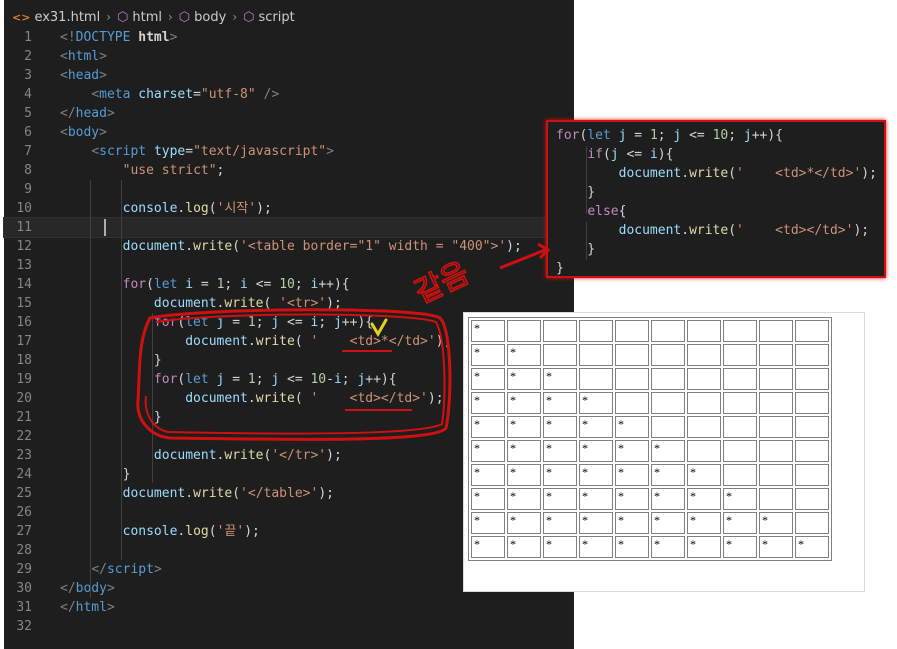 Image resolution: width=897 pixels, height=649 pixels. What do you see at coordinates (255, 341) in the screenshot?
I see `code-text: document.write( ' <td>*</td>');` at bounding box center [255, 341].